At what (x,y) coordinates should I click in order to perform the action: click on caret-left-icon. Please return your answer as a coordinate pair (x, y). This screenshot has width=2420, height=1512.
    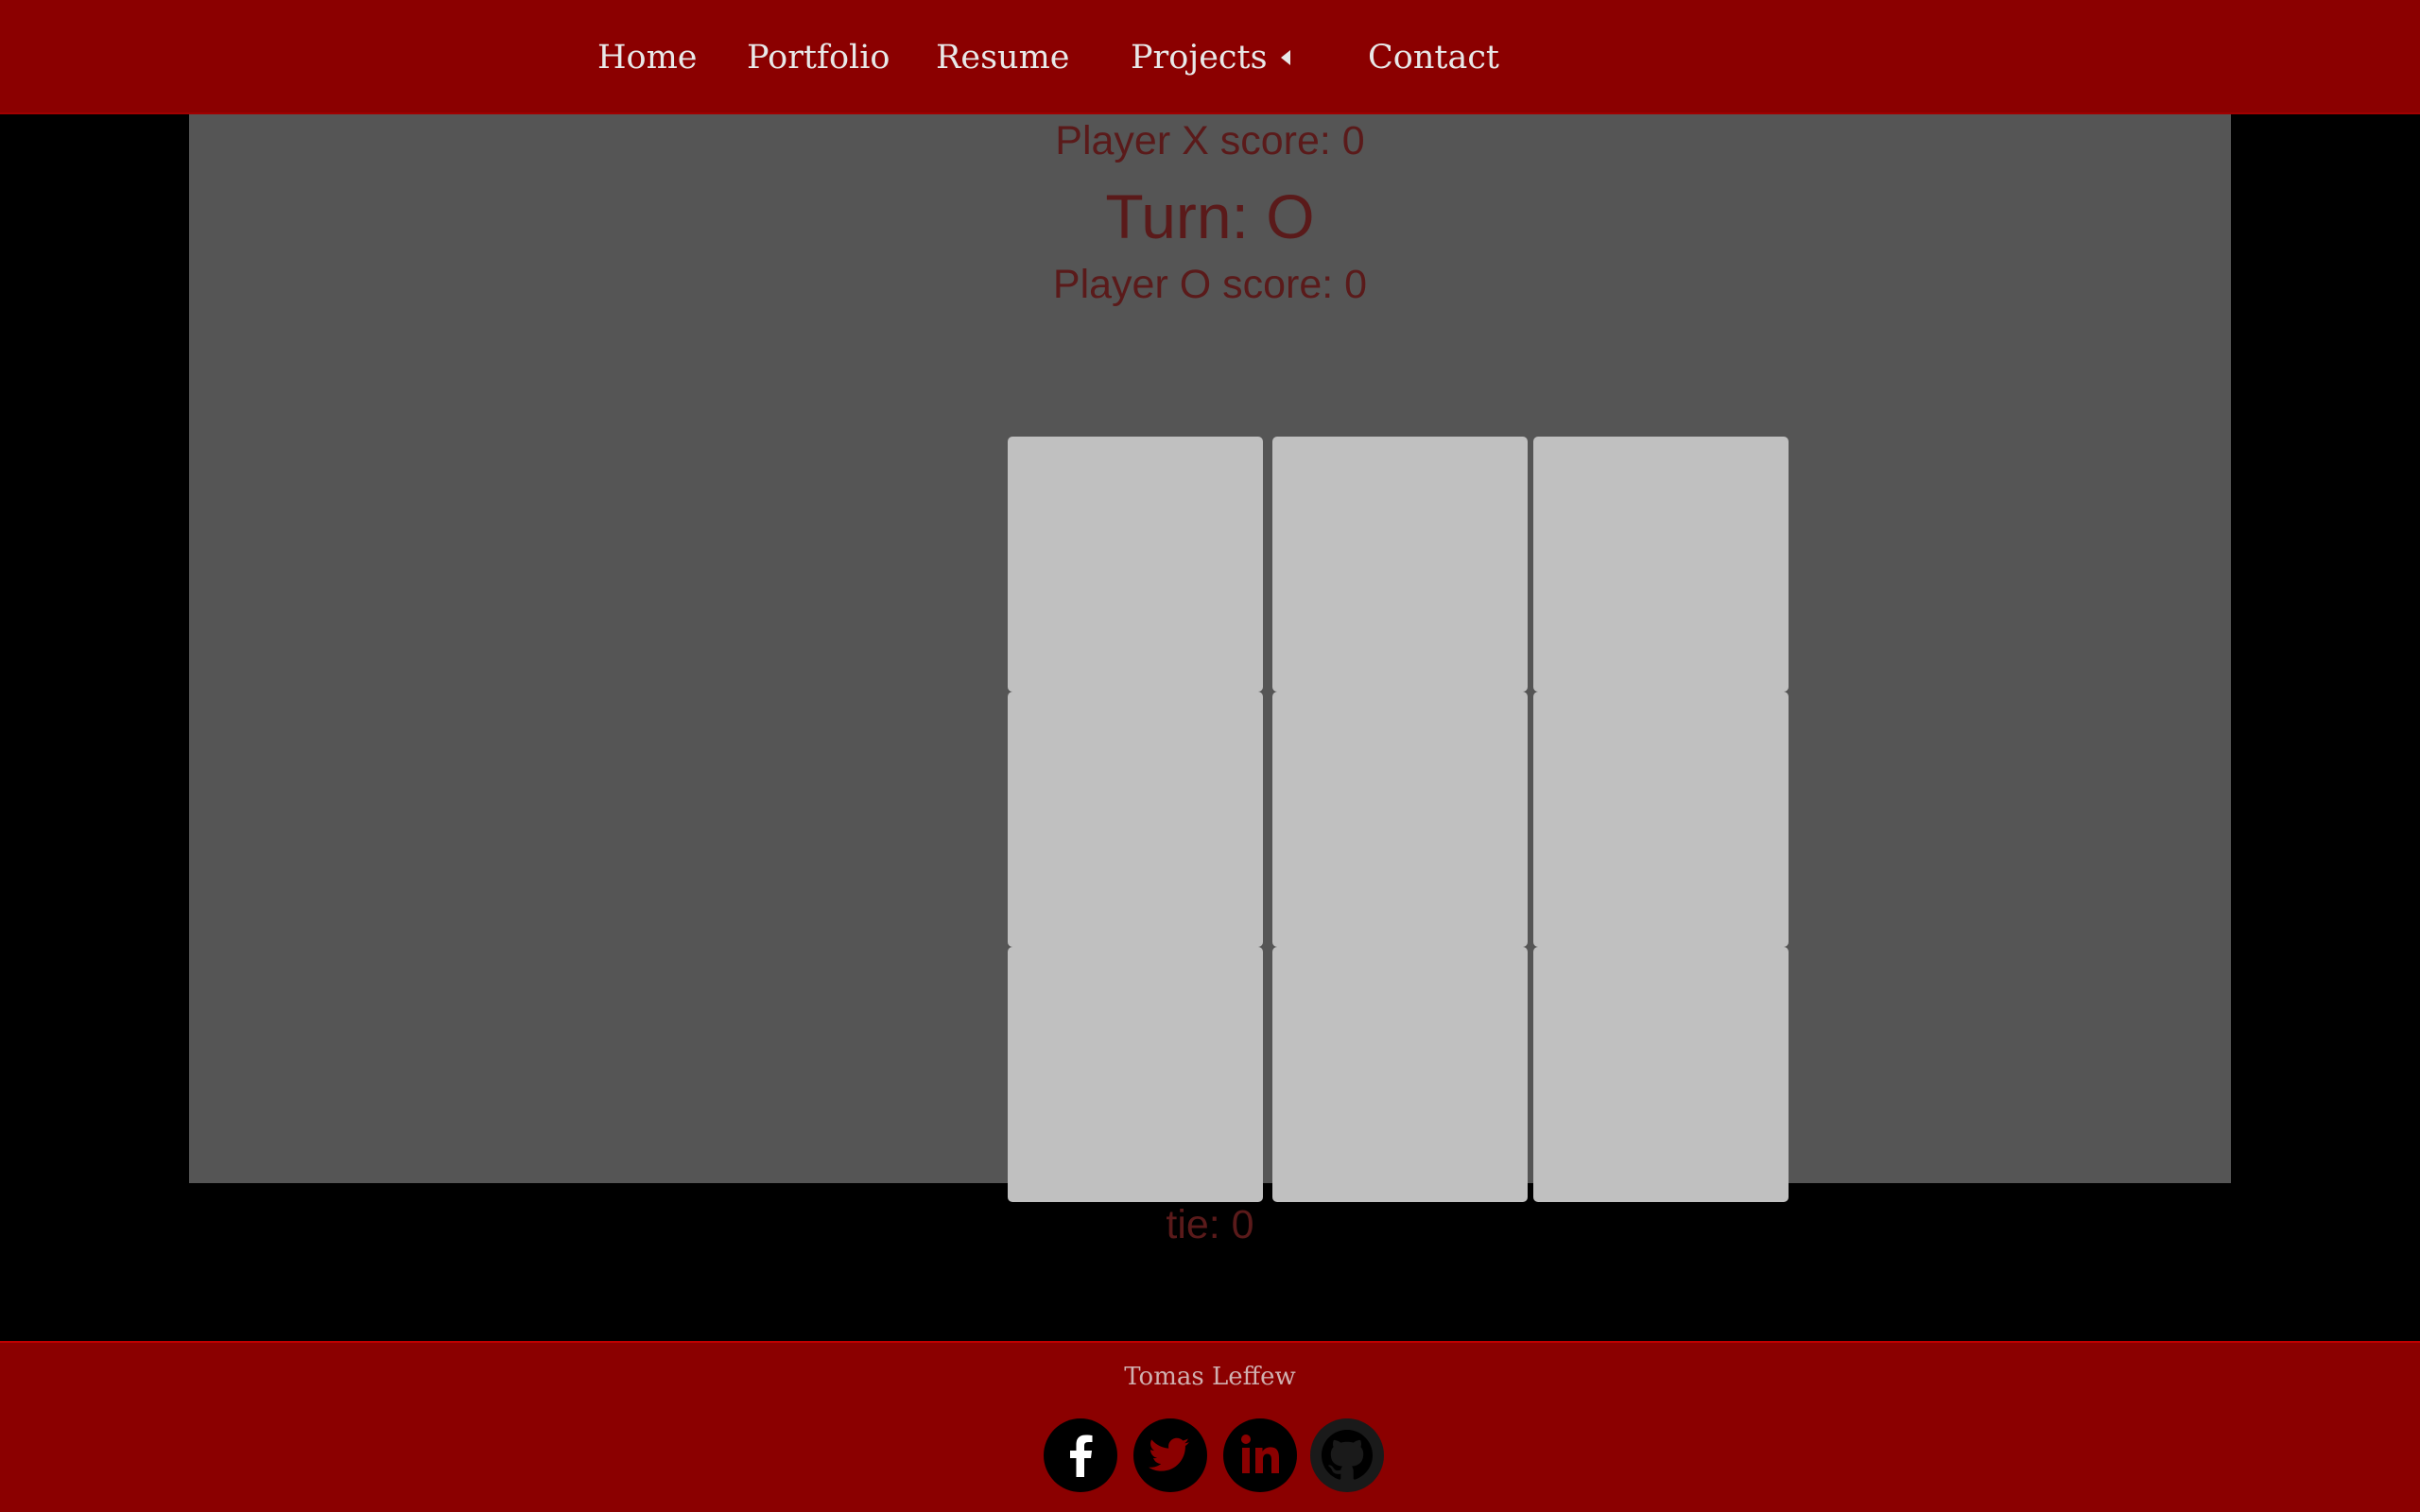
    Looking at the image, I should click on (1285, 57).